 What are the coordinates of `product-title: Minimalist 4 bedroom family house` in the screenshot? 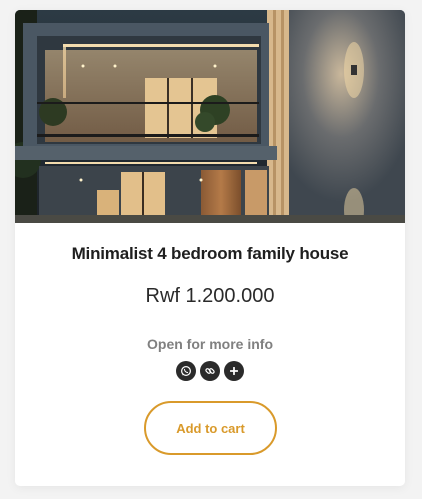 It's located at (210, 254).